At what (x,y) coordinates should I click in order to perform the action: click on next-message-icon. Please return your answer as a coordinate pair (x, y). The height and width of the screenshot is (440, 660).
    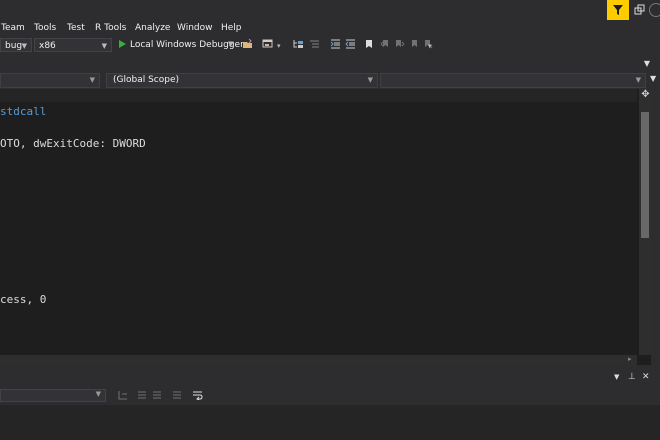
    Looking at the image, I should click on (157, 395).